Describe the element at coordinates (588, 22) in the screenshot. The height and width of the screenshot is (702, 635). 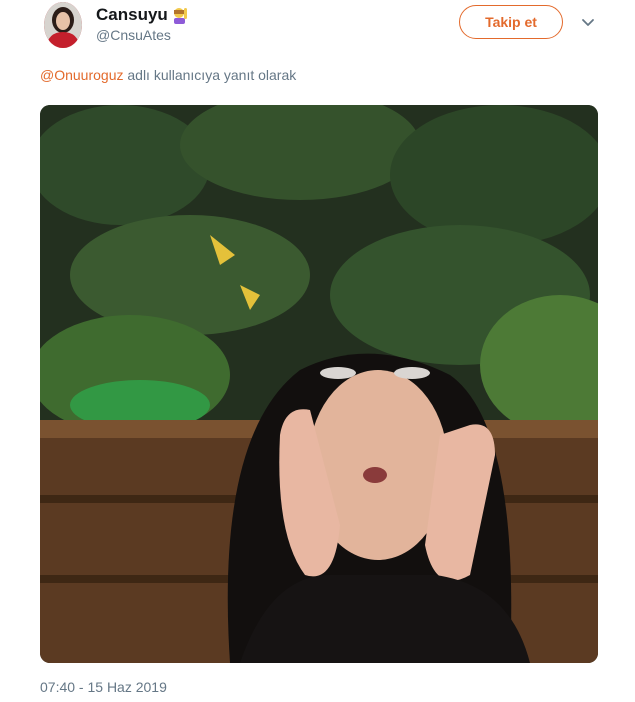
I see `chevron-down-icon` at that location.